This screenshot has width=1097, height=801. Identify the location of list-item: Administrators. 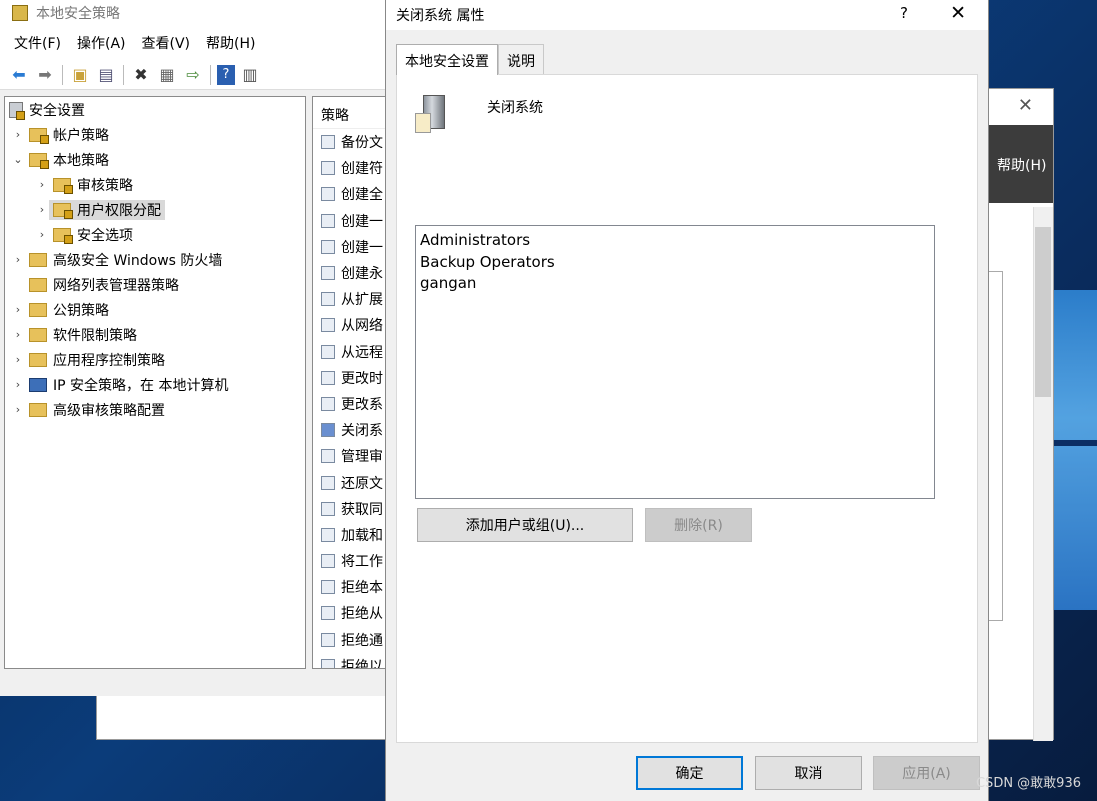
(675, 241).